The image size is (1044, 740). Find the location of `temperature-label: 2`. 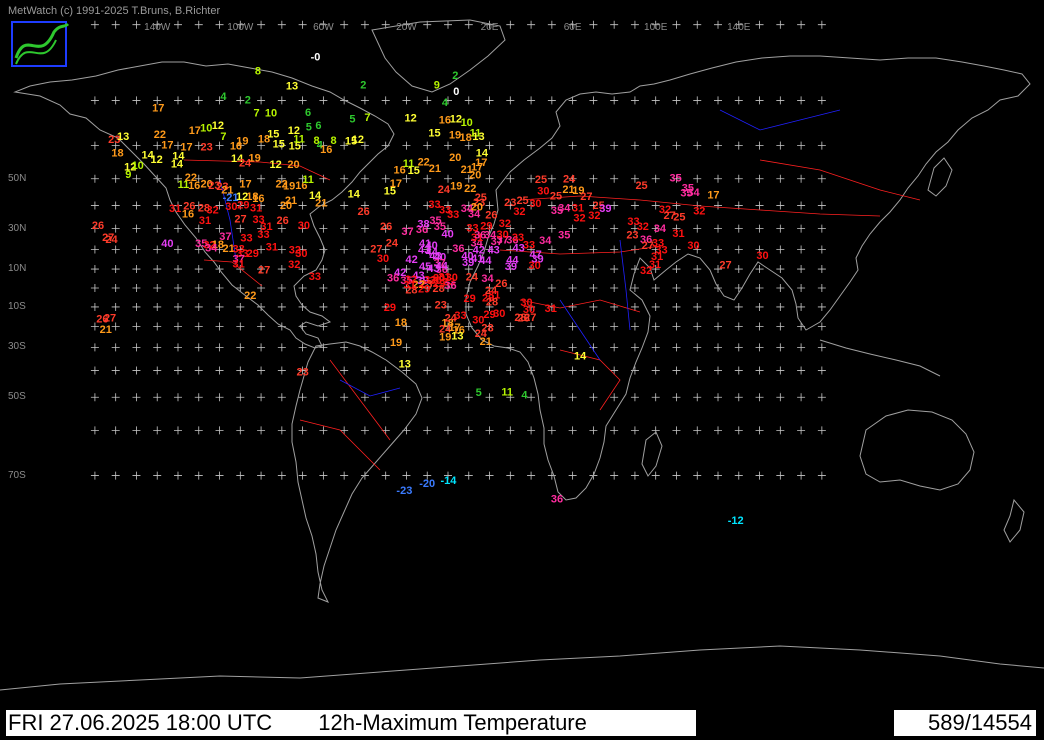

temperature-label: 2 is located at coordinates (363, 86).